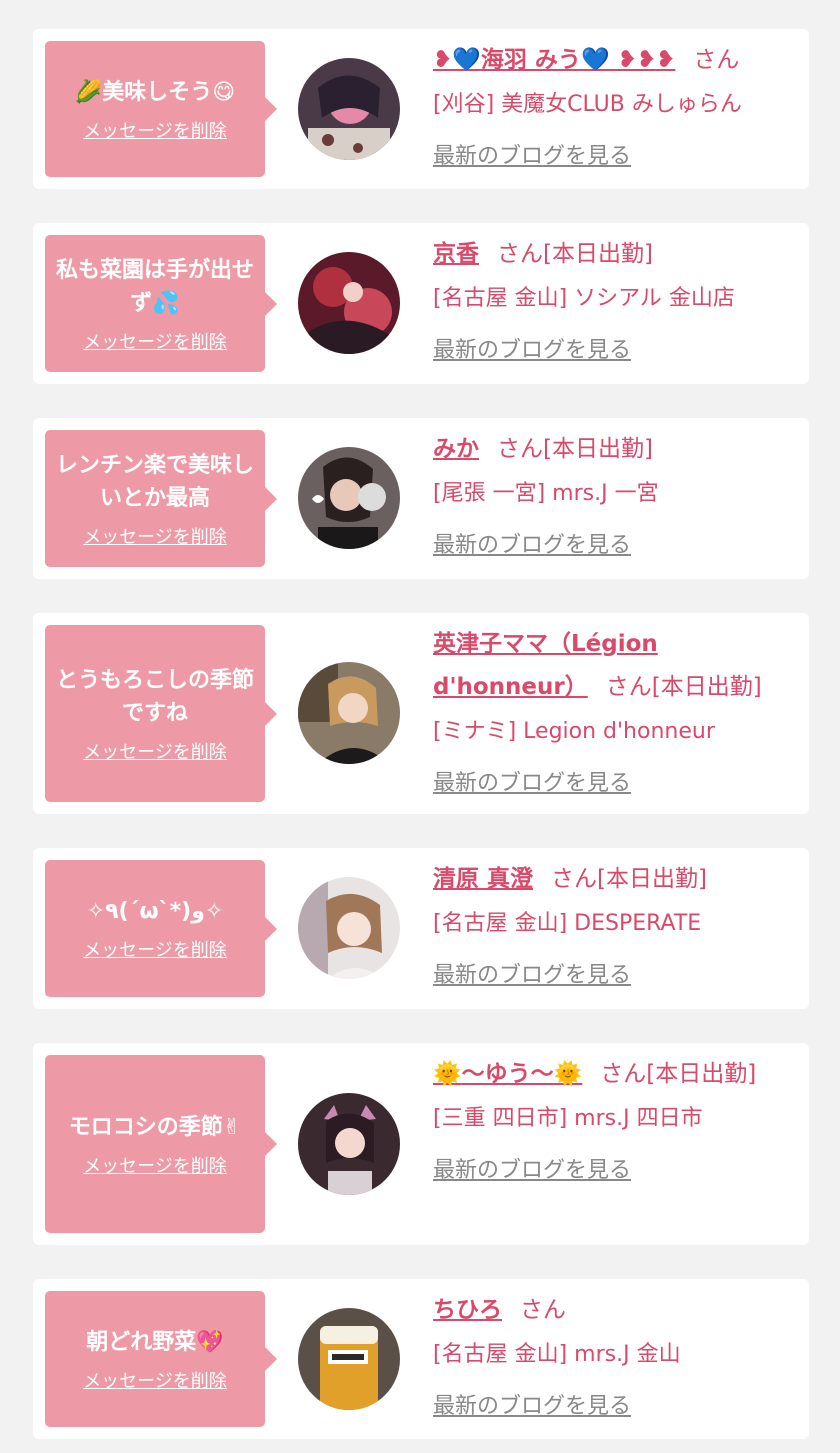 This screenshot has height=1453, width=840. I want to click on shop-label: [尾張 一宮] mrs.J 一宮, so click(546, 493).